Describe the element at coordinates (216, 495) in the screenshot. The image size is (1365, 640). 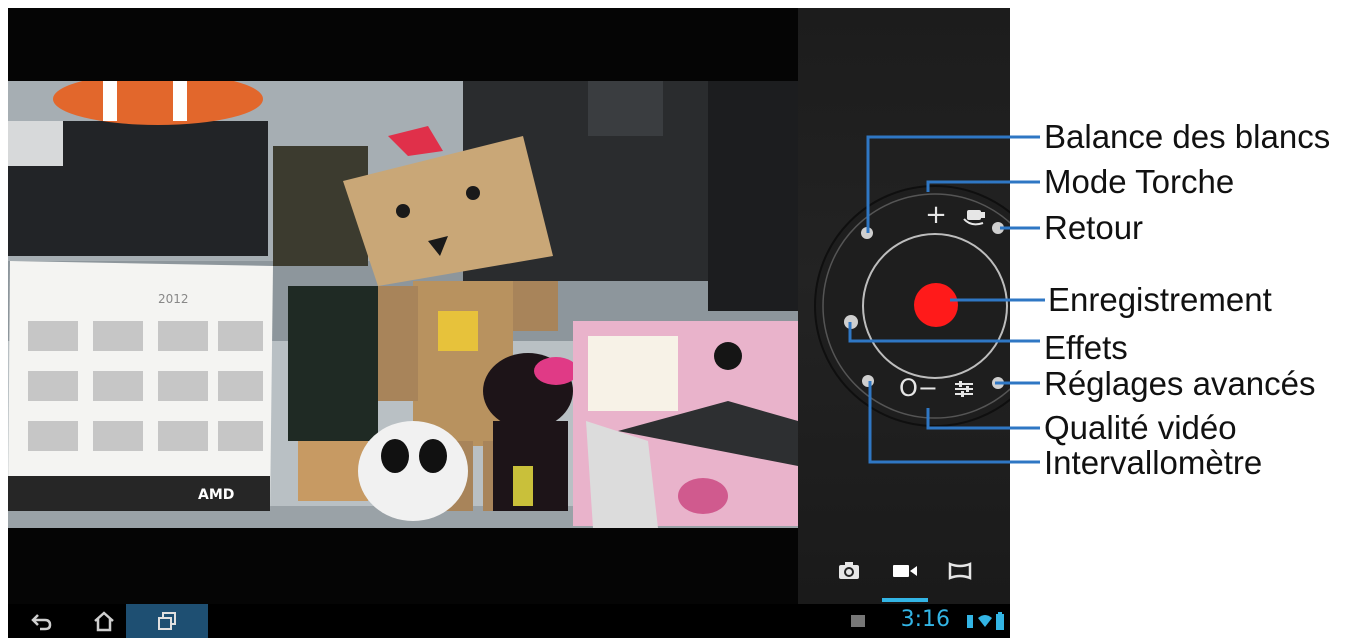
I see `calendar-brand: AMD` at that location.